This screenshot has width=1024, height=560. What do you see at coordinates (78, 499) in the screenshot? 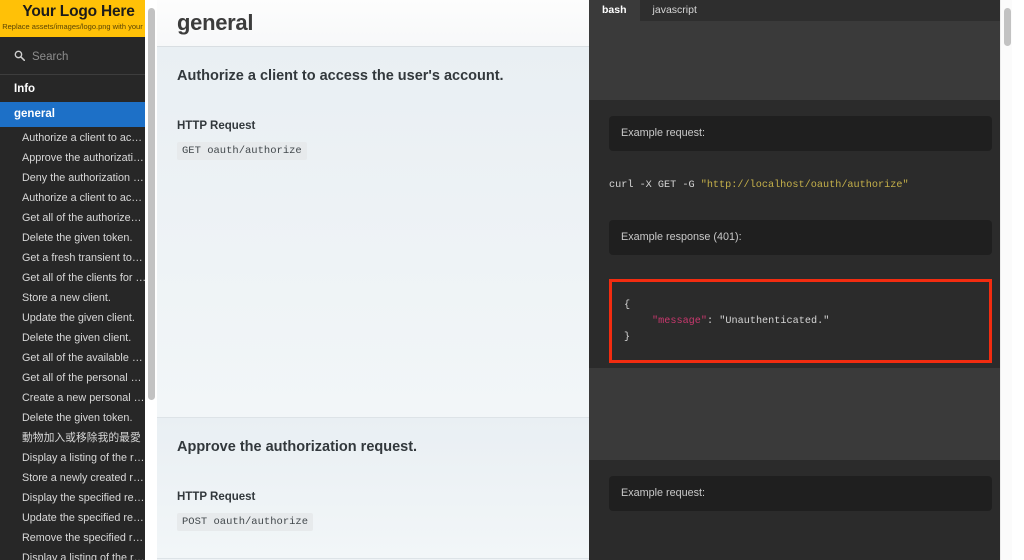
I see `list-item: Display the specified resource.` at bounding box center [78, 499].